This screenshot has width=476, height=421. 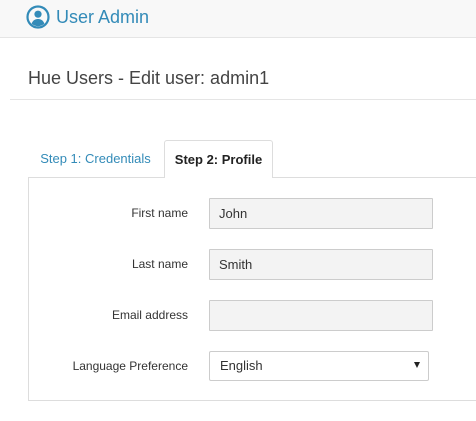 I want to click on language-label: Language Preference, so click(x=130, y=366).